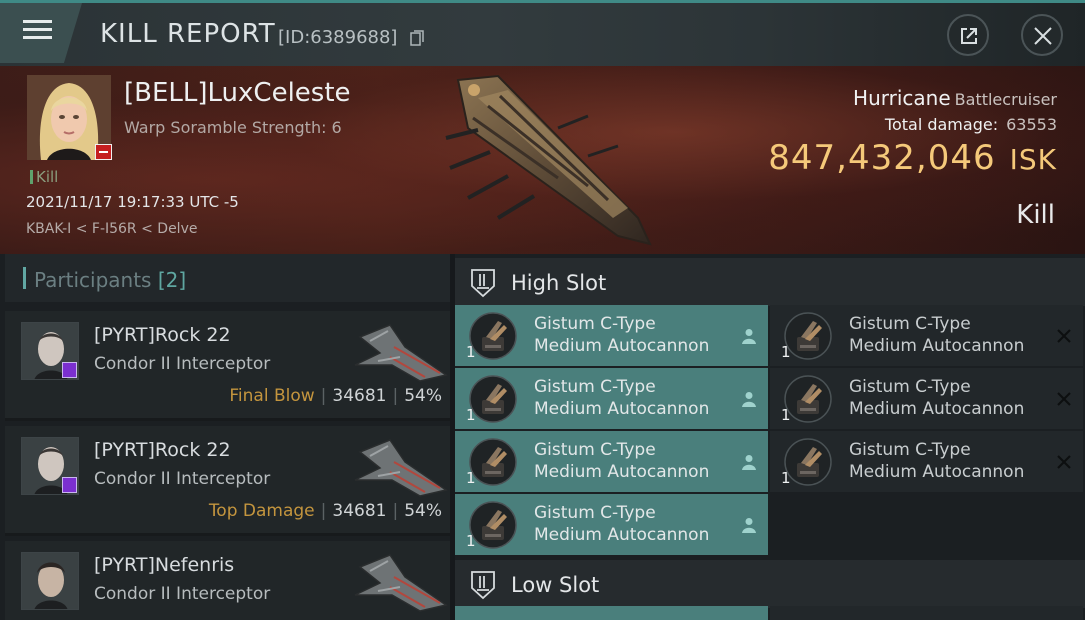 The image size is (1085, 620). I want to click on victim-ship-image, so click(550, 158).